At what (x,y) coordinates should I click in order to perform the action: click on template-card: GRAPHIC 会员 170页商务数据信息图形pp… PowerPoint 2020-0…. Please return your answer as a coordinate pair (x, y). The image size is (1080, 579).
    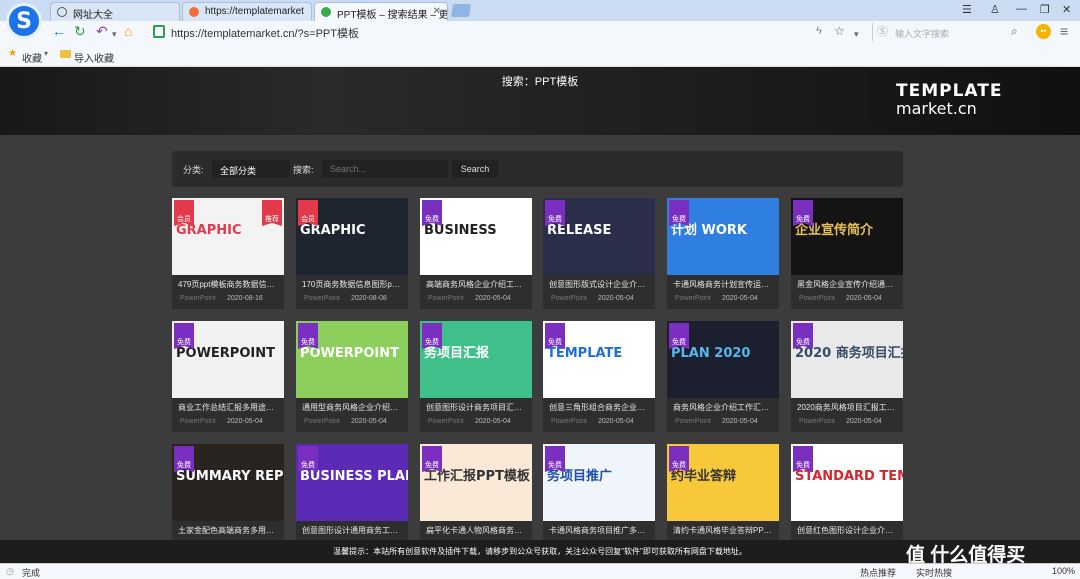
    Looking at the image, I should click on (352, 253).